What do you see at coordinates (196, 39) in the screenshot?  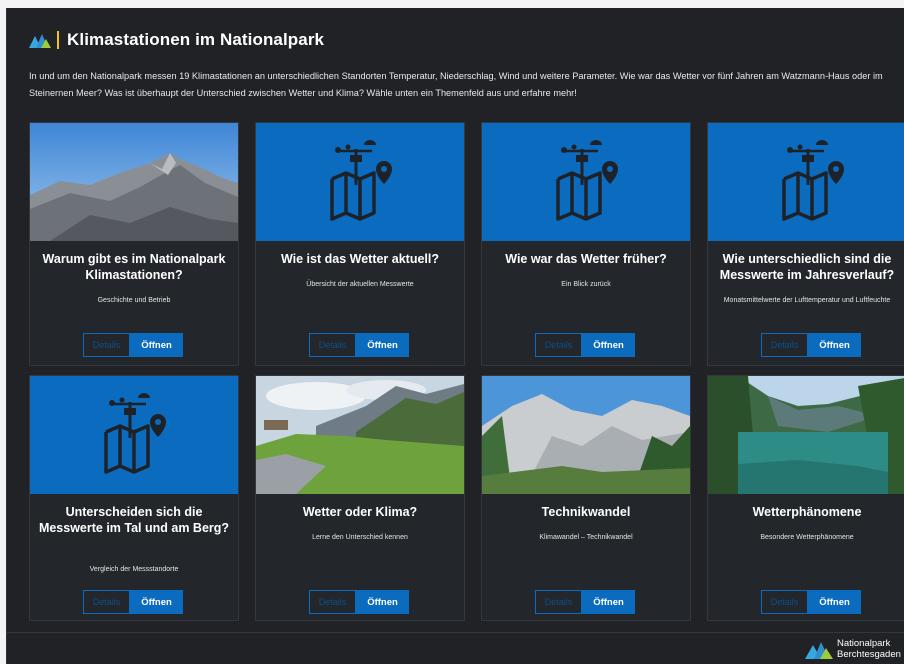 I see `page-title: Klimastationen im Nationalpark` at bounding box center [196, 39].